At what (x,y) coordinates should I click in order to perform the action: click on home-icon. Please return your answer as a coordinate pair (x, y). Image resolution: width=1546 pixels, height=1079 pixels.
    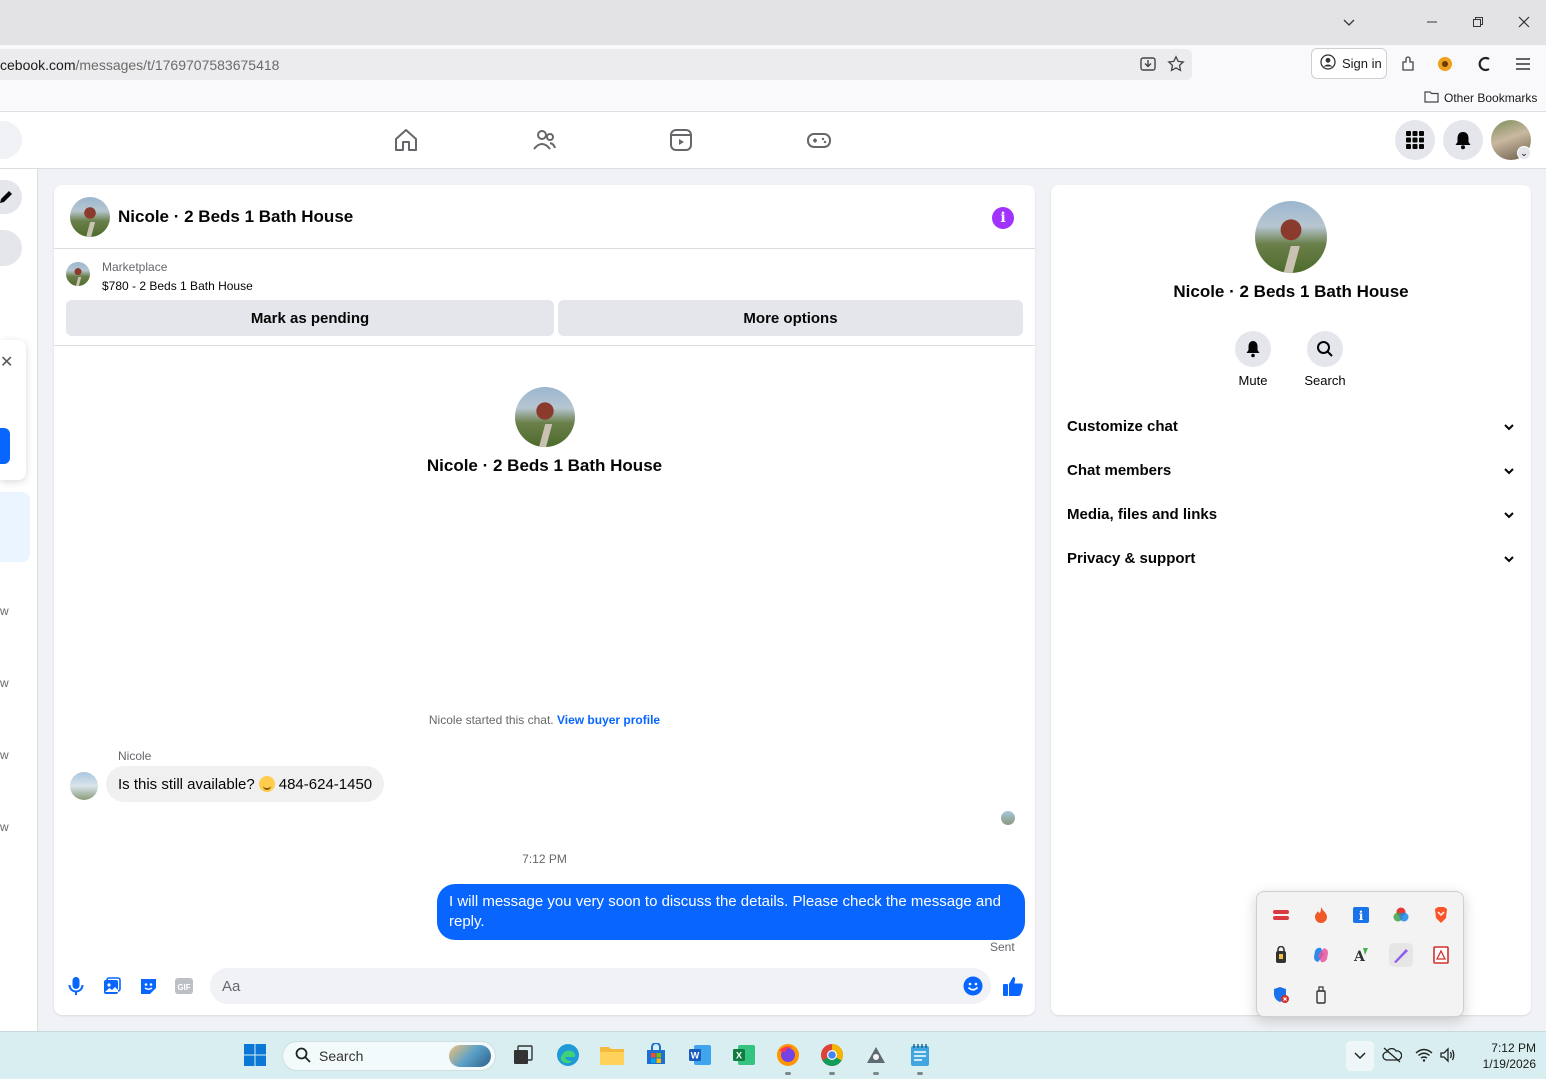
    Looking at the image, I should click on (406, 140).